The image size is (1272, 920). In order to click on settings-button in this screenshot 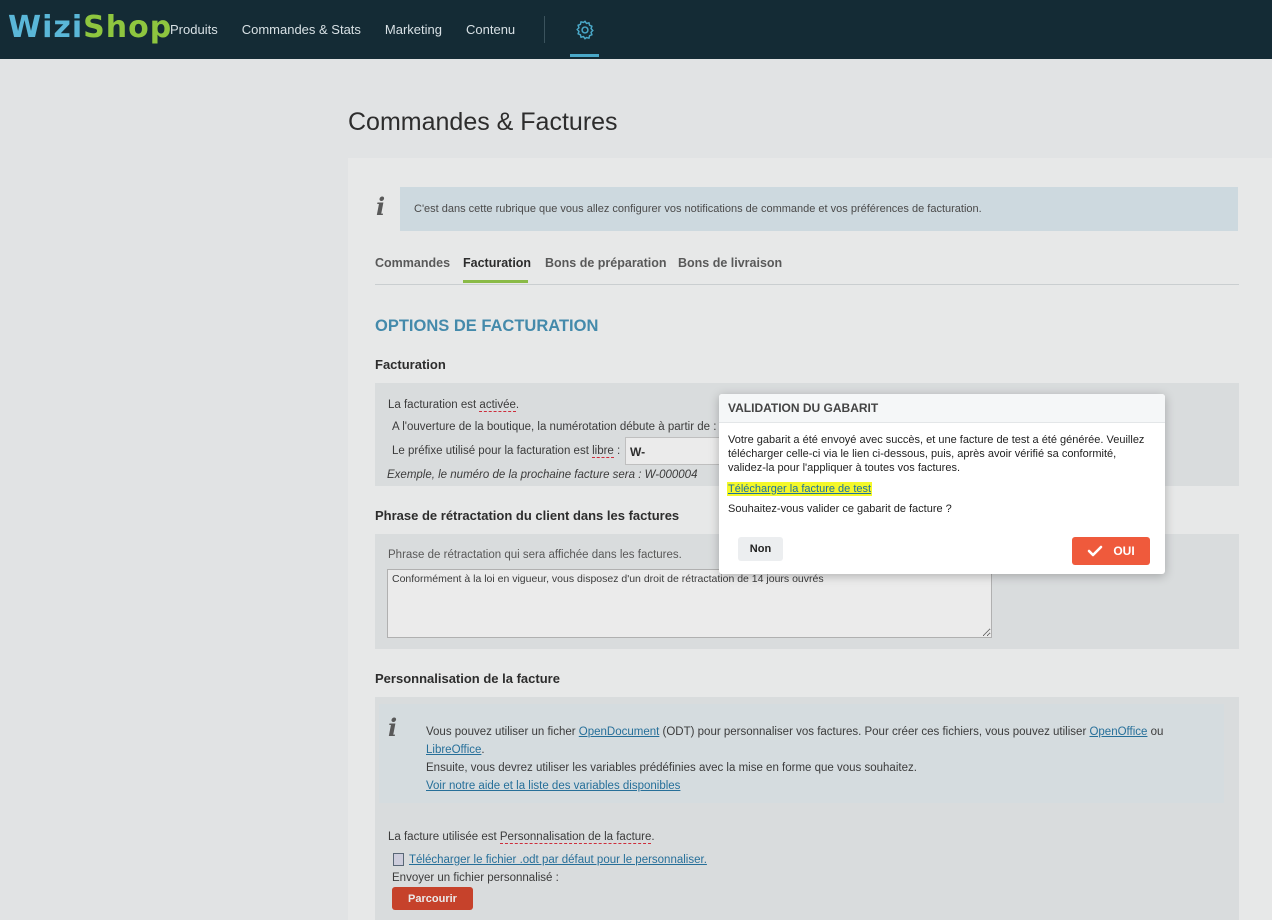, I will do `click(584, 29)`.